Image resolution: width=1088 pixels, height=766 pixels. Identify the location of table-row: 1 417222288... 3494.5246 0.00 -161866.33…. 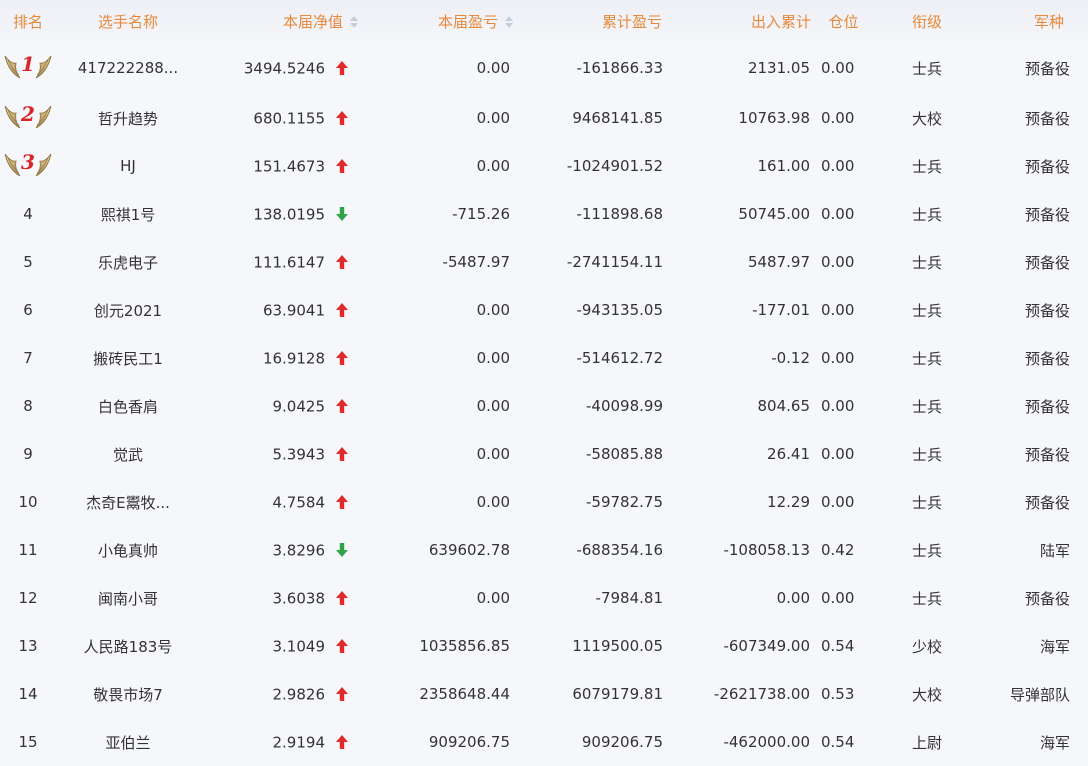
(544, 68).